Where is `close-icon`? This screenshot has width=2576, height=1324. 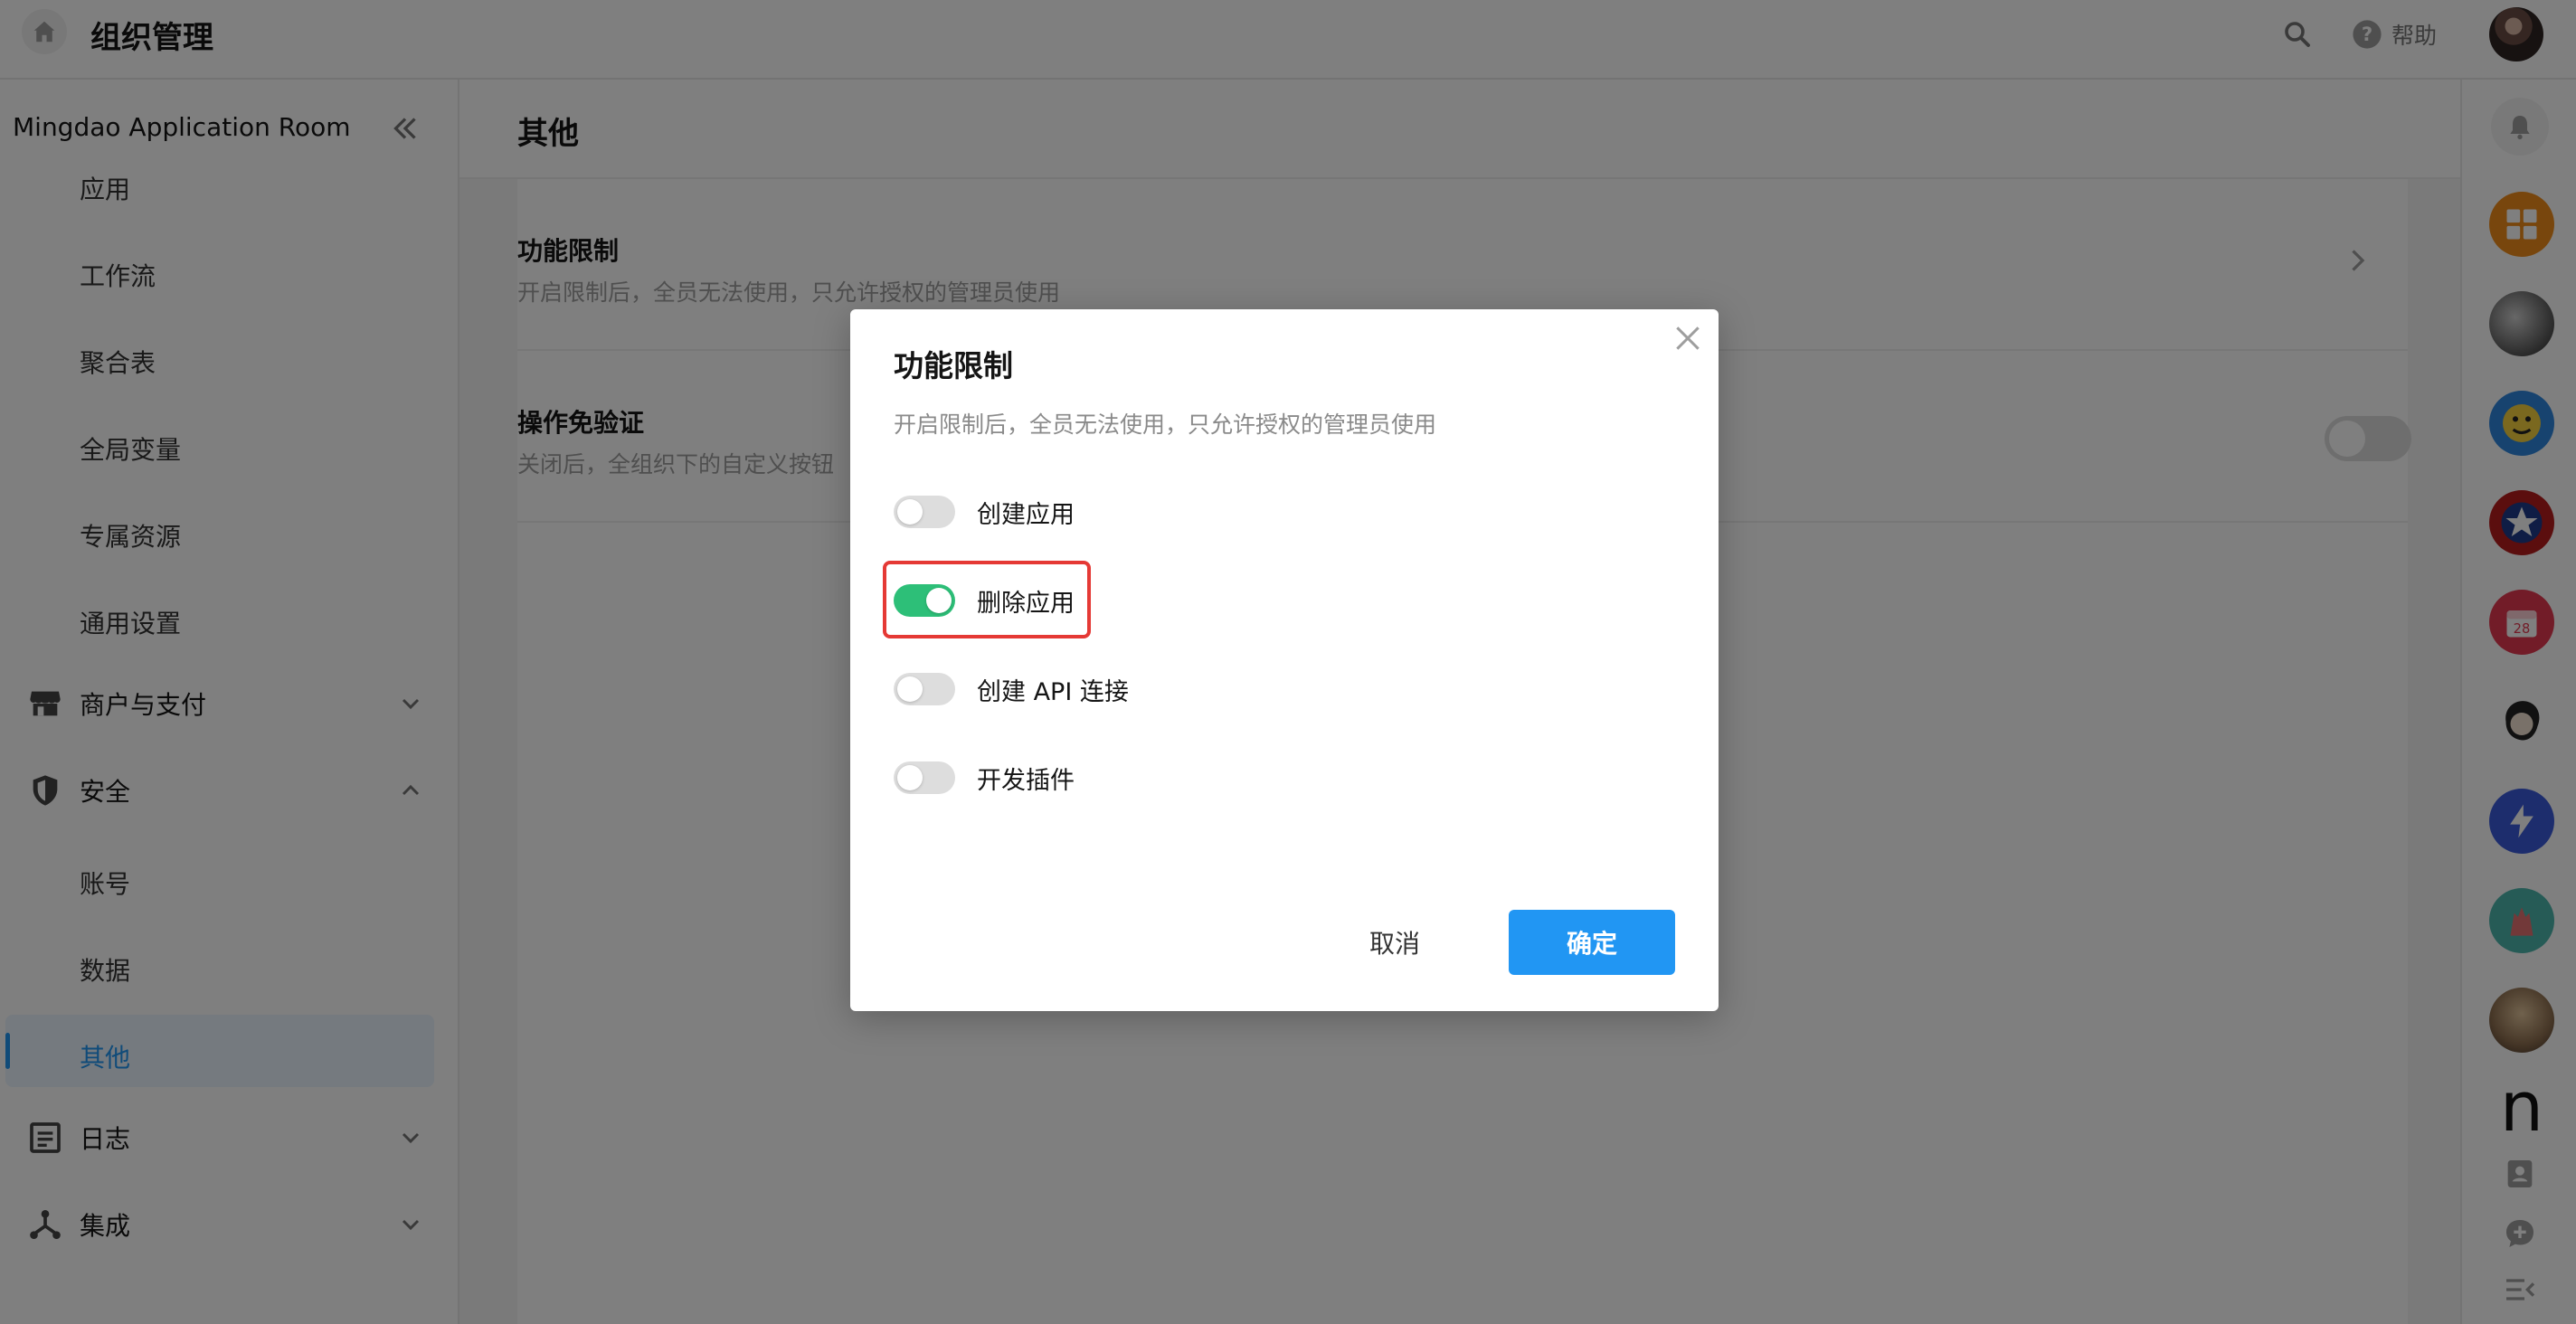
close-icon is located at coordinates (1688, 338).